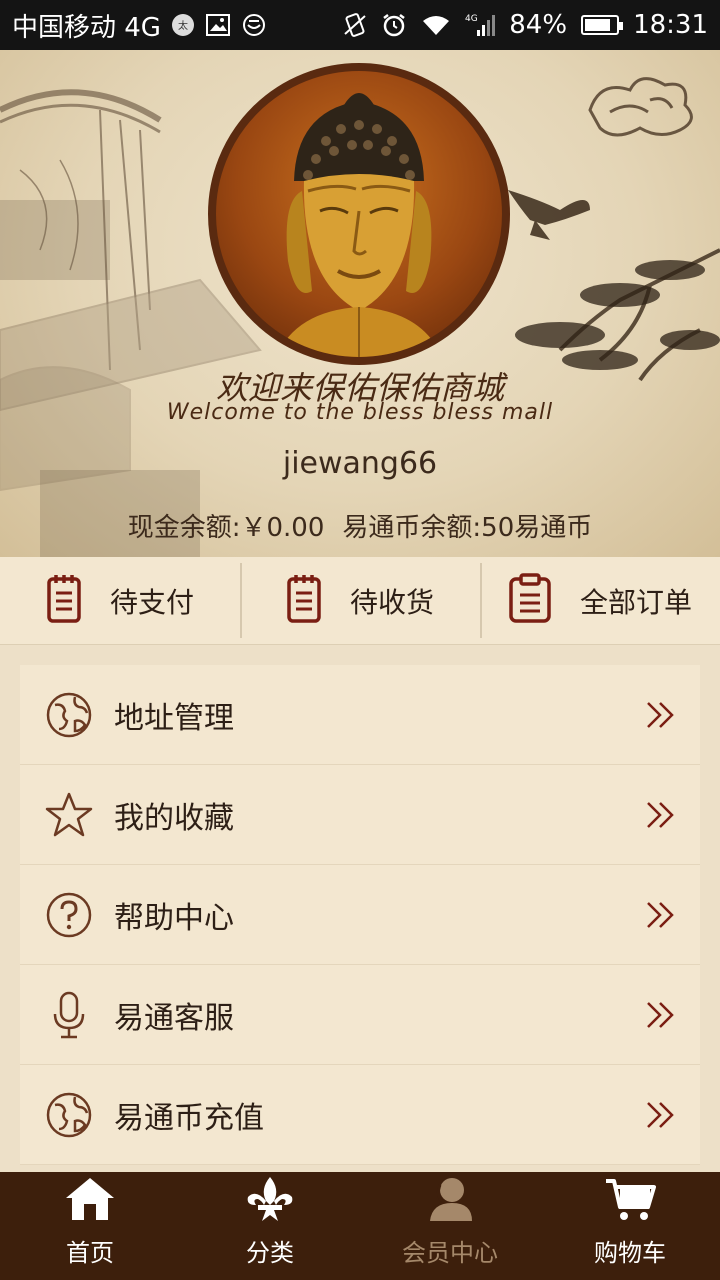 This screenshot has height=1280, width=720. I want to click on battery-icon, so click(602, 25).